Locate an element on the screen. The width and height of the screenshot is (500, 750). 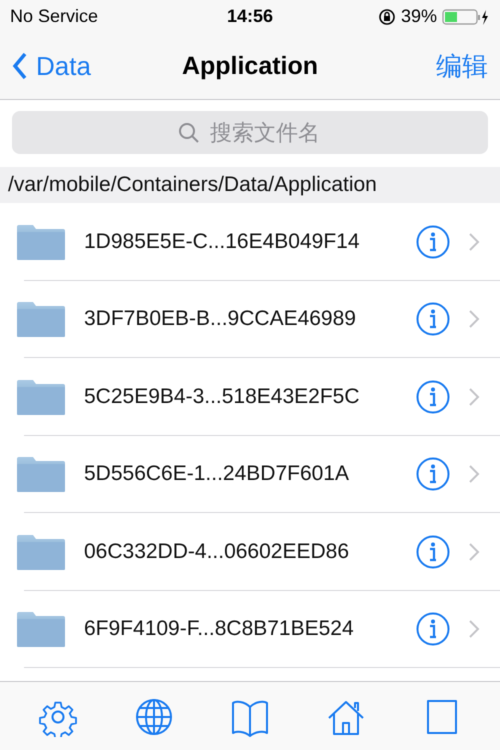
screen-title: Application is located at coordinates (250, 66).